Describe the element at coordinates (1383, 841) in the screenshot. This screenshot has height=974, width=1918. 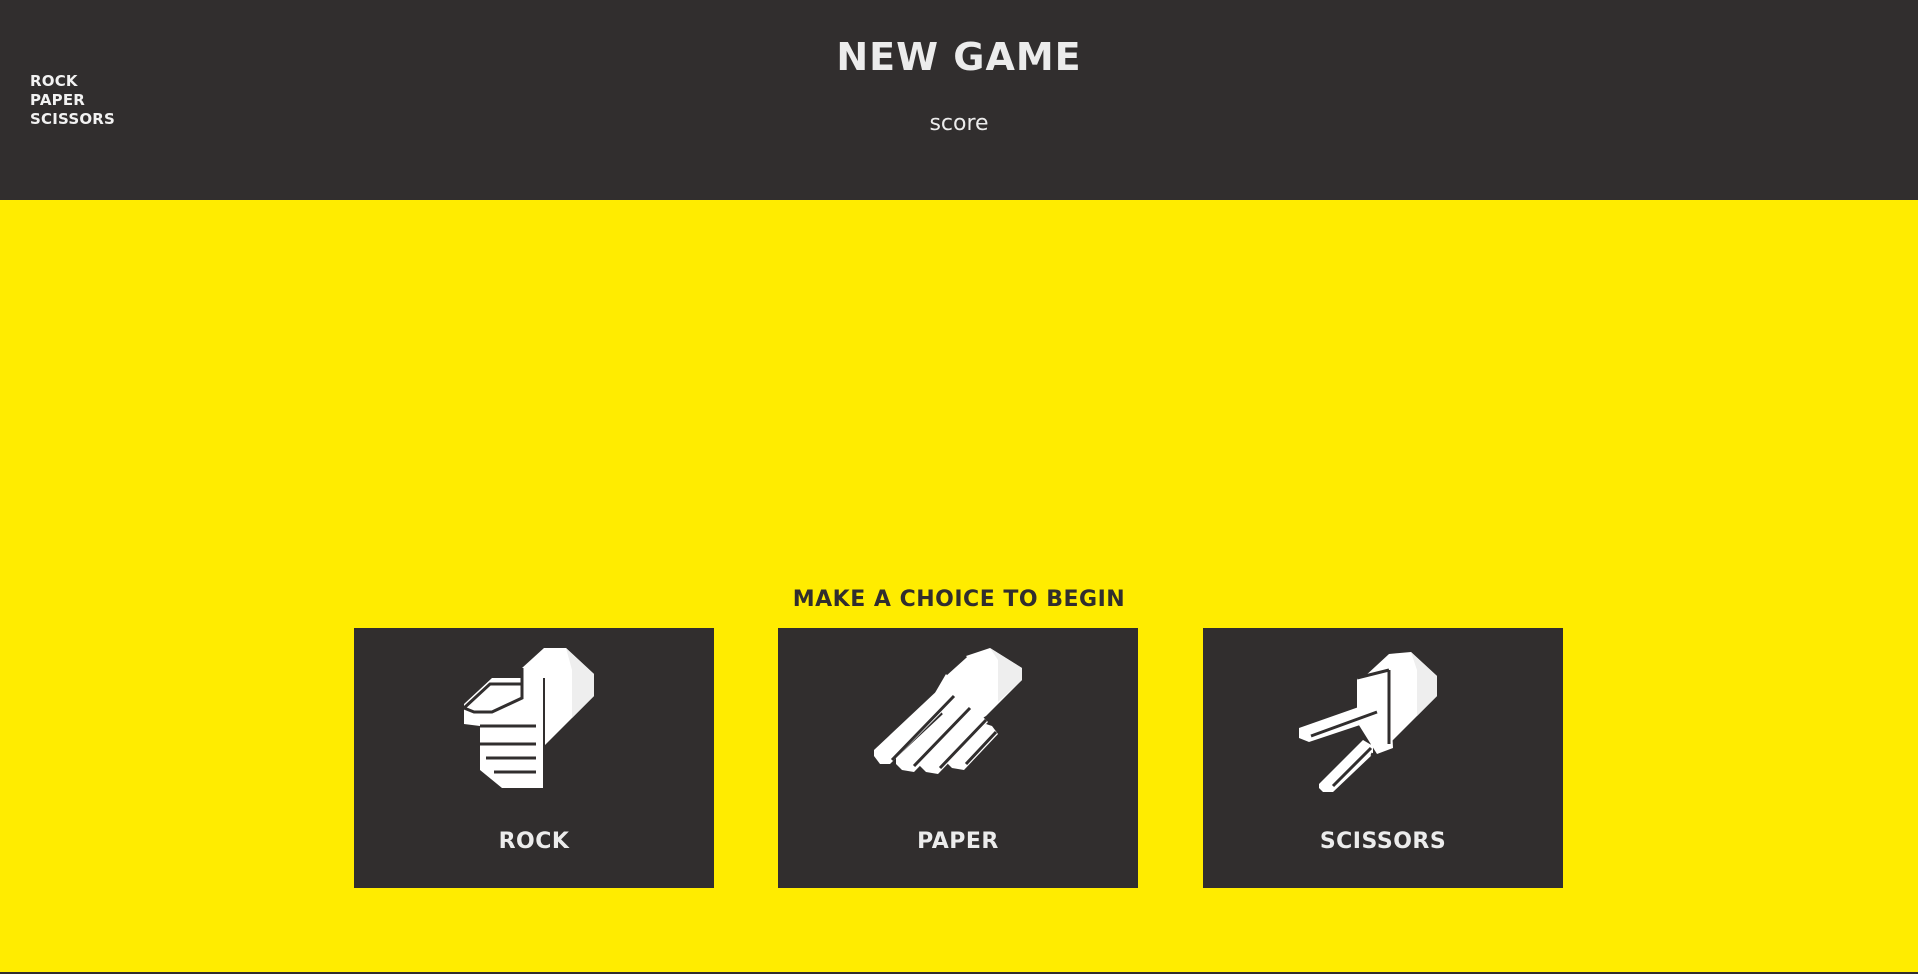
I see `scissors-label: SCISSORS` at that location.